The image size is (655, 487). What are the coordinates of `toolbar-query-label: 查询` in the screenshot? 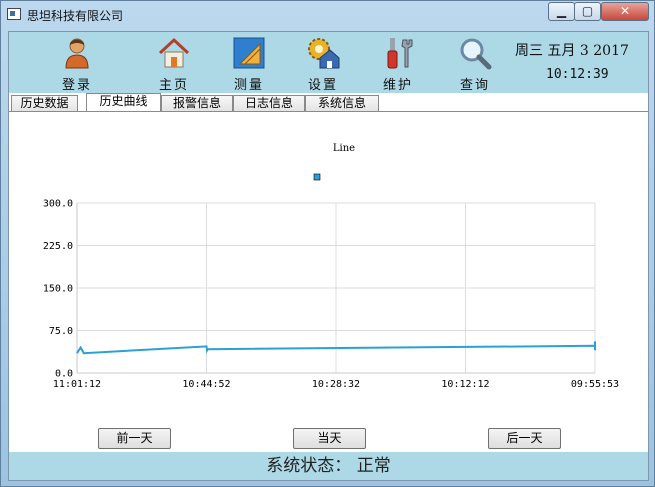 It's located at (474, 85).